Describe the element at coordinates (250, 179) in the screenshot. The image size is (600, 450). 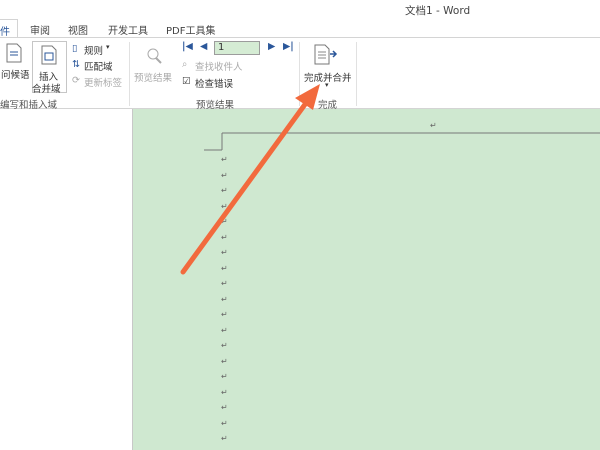
I see `annotation-arrow` at that location.